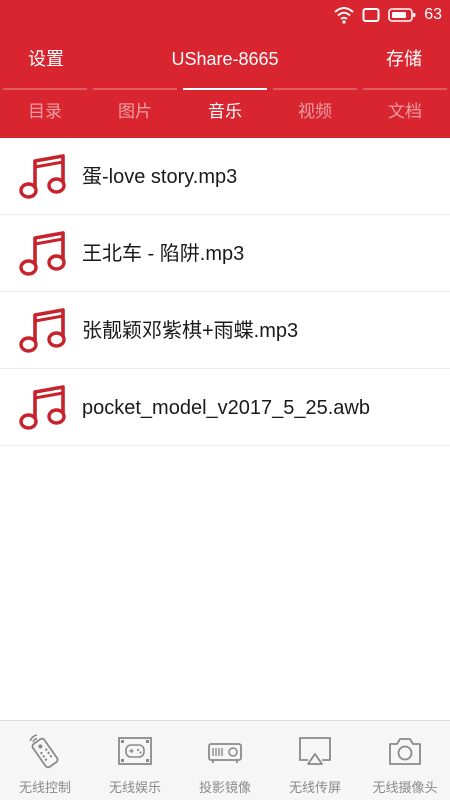 This screenshot has height=800, width=450. I want to click on tab-pictures: 图片, so click(135, 113).